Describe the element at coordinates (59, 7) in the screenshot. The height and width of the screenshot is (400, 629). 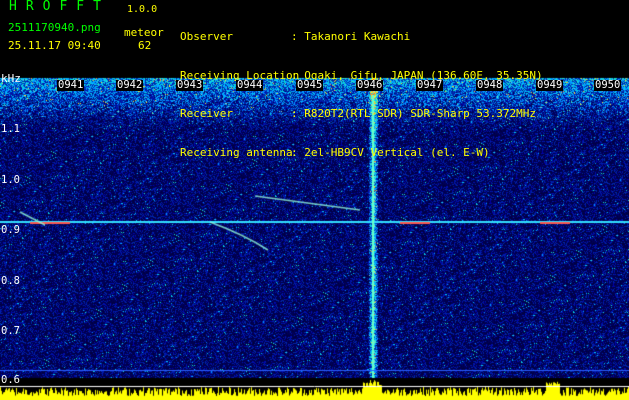
I see `app-title: HROFFT` at that location.